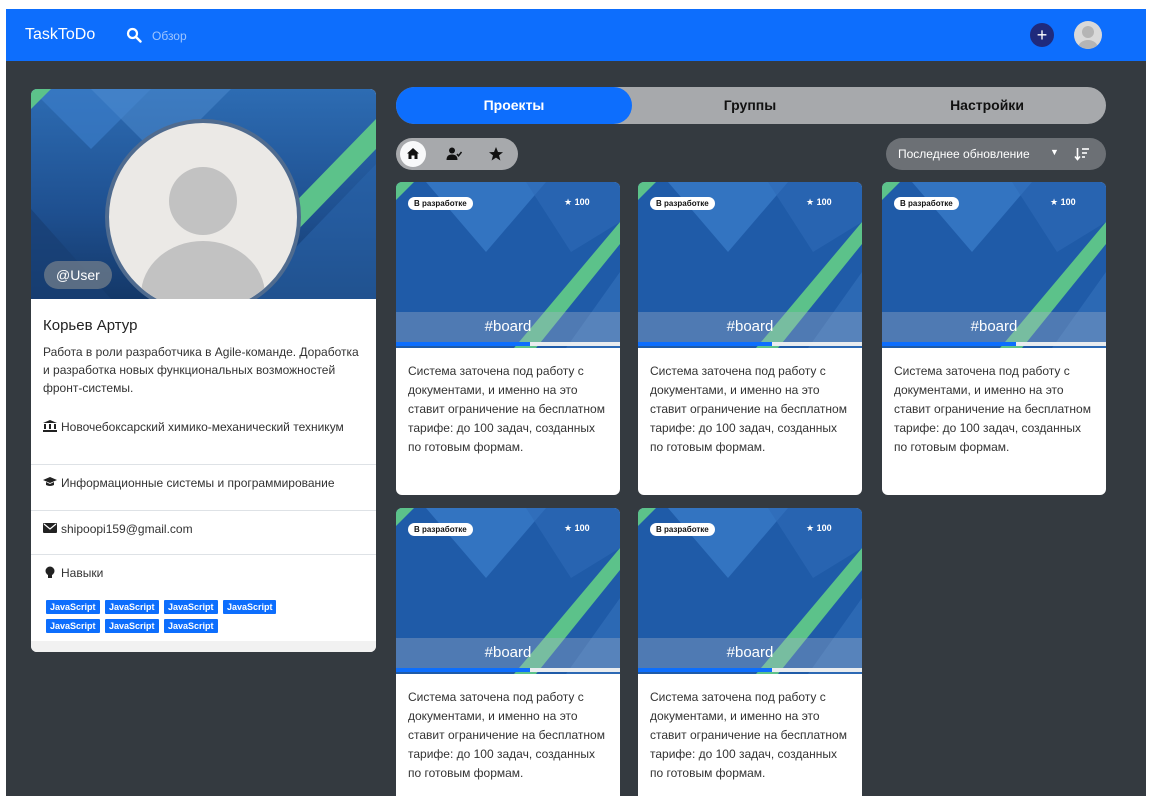 Image resolution: width=1152 pixels, height=796 pixels. I want to click on sort-dropdown: Последнее обновление ▼, so click(996, 154).